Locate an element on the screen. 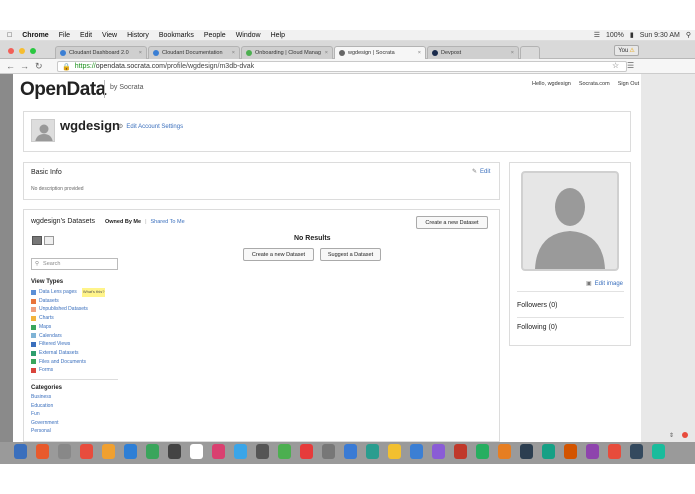  zoom-window-icon is located at coordinates (33, 51).